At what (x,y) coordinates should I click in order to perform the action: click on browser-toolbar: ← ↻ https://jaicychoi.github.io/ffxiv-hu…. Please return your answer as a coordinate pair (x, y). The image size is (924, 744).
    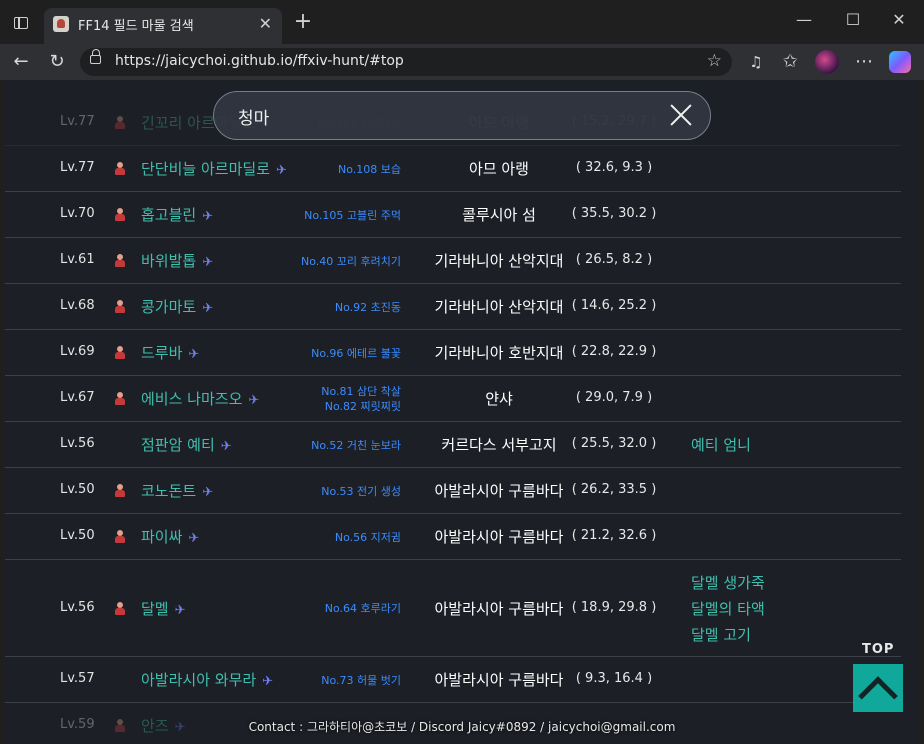
    Looking at the image, I should click on (462, 62).